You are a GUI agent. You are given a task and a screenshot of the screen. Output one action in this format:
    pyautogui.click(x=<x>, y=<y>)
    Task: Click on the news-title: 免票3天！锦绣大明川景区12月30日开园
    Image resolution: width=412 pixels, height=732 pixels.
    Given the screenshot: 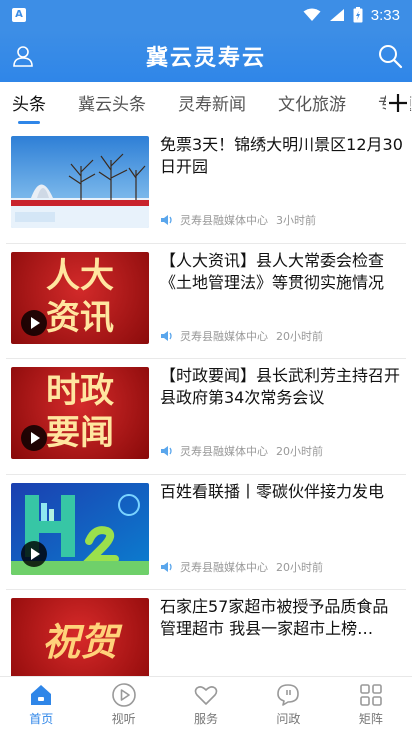 What is the action you would take?
    pyautogui.click(x=281, y=155)
    